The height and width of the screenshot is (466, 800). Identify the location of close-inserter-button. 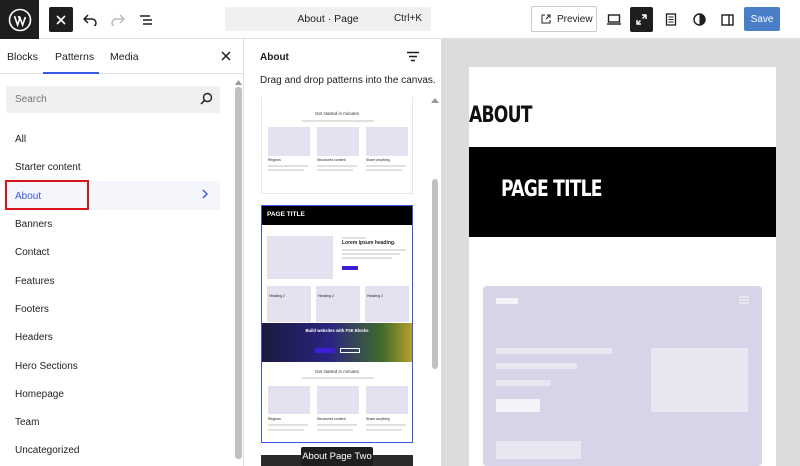
(61, 19).